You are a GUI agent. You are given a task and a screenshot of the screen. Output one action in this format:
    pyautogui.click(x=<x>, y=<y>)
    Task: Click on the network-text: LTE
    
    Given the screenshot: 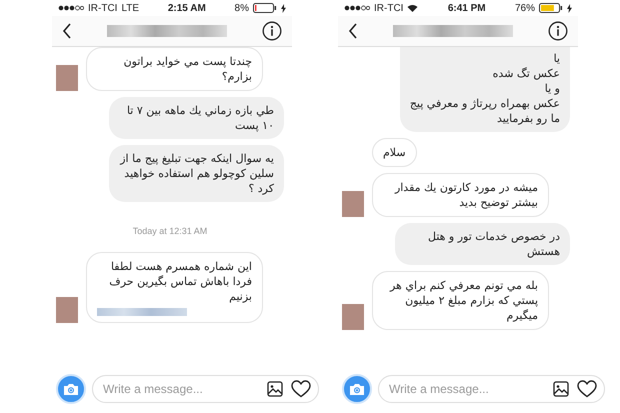 What is the action you would take?
    pyautogui.click(x=130, y=8)
    